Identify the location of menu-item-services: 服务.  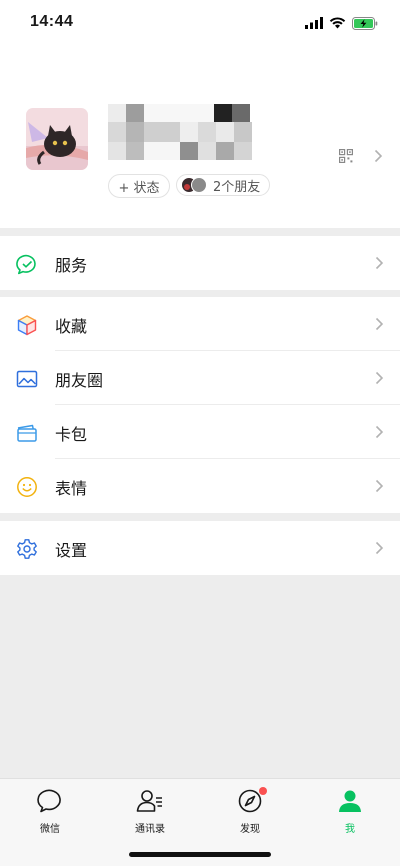
(200, 263).